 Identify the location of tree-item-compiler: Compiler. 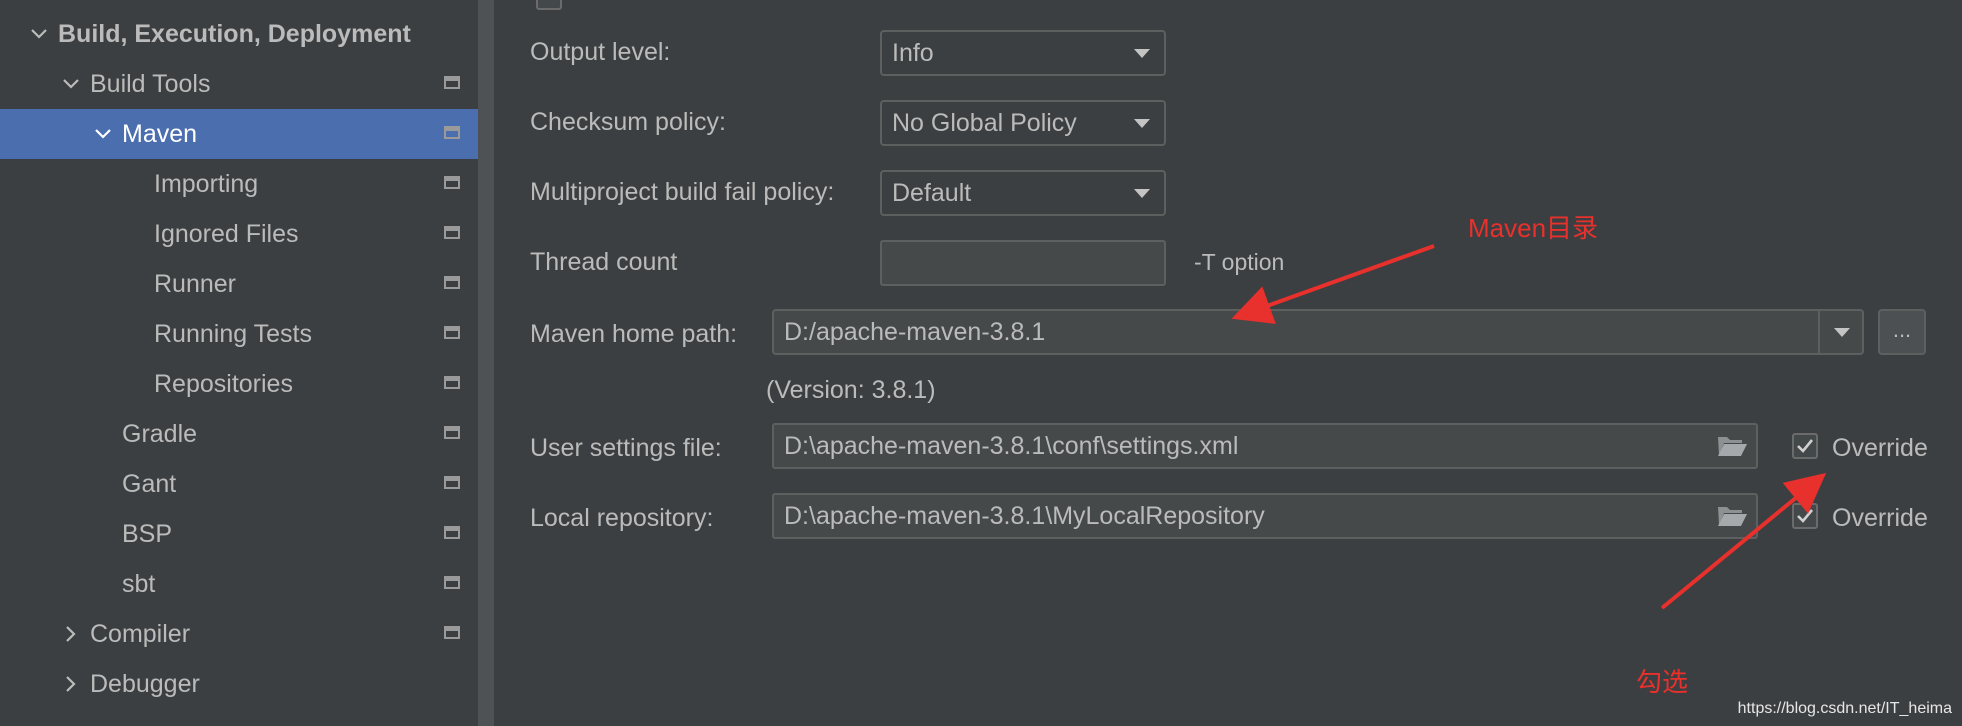
(239, 634).